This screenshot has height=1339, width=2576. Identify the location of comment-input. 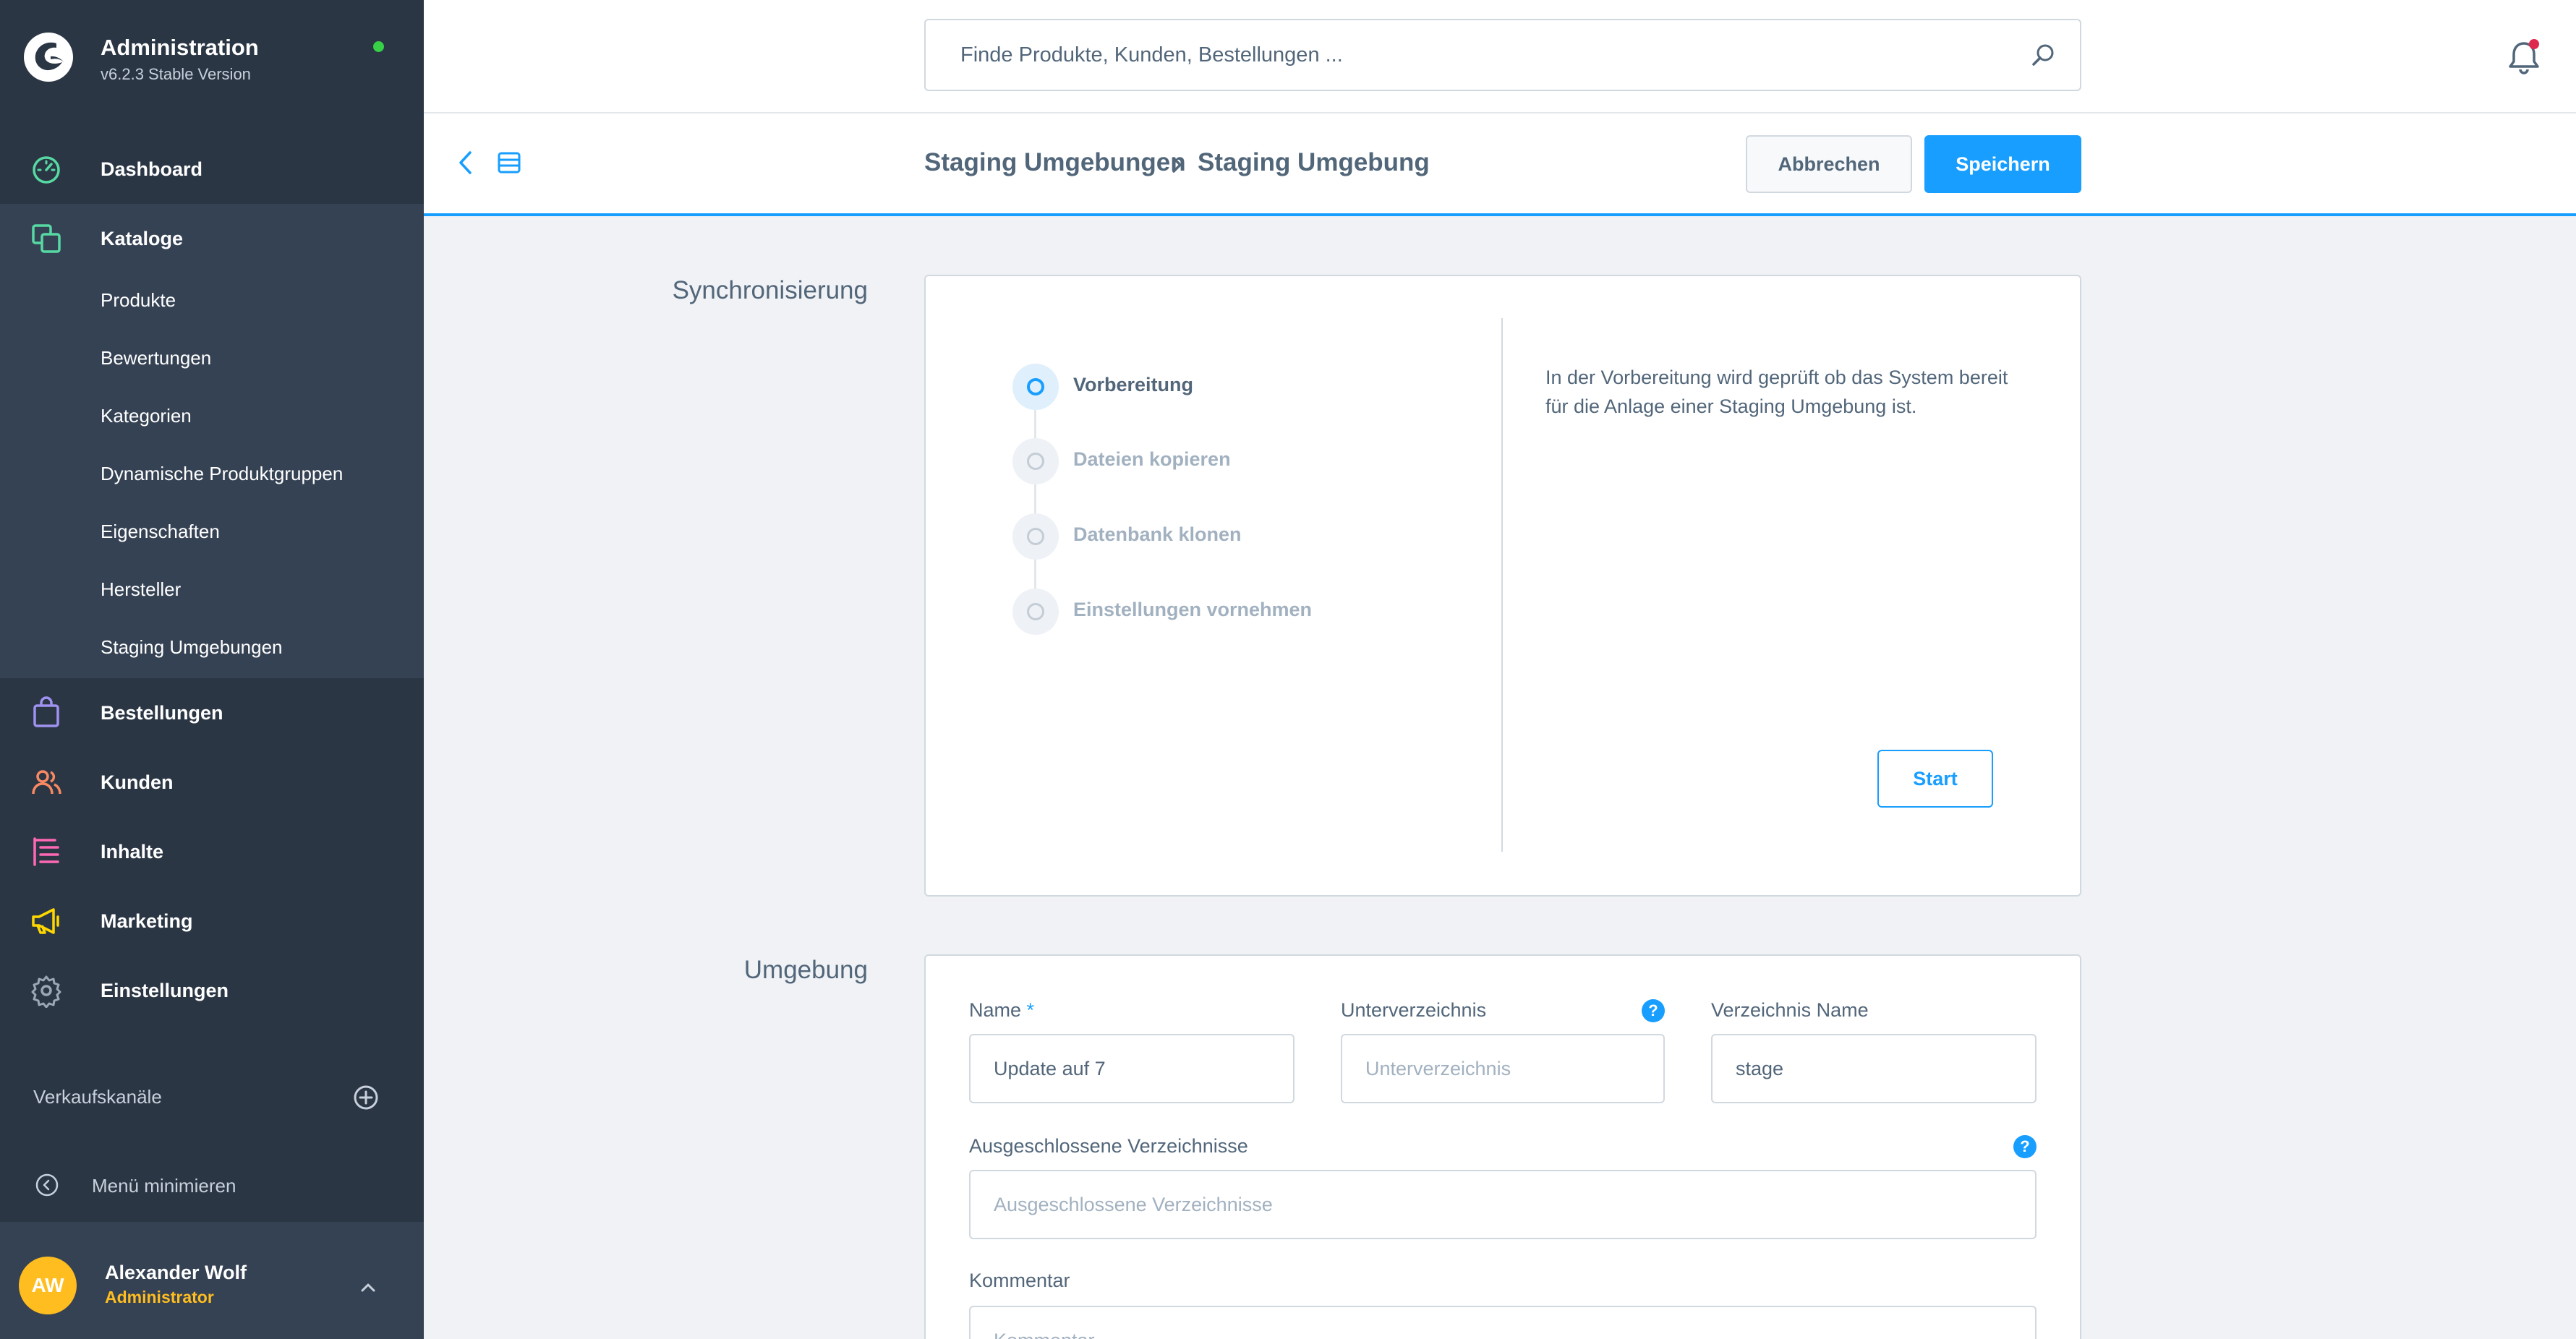
(1503, 1322).